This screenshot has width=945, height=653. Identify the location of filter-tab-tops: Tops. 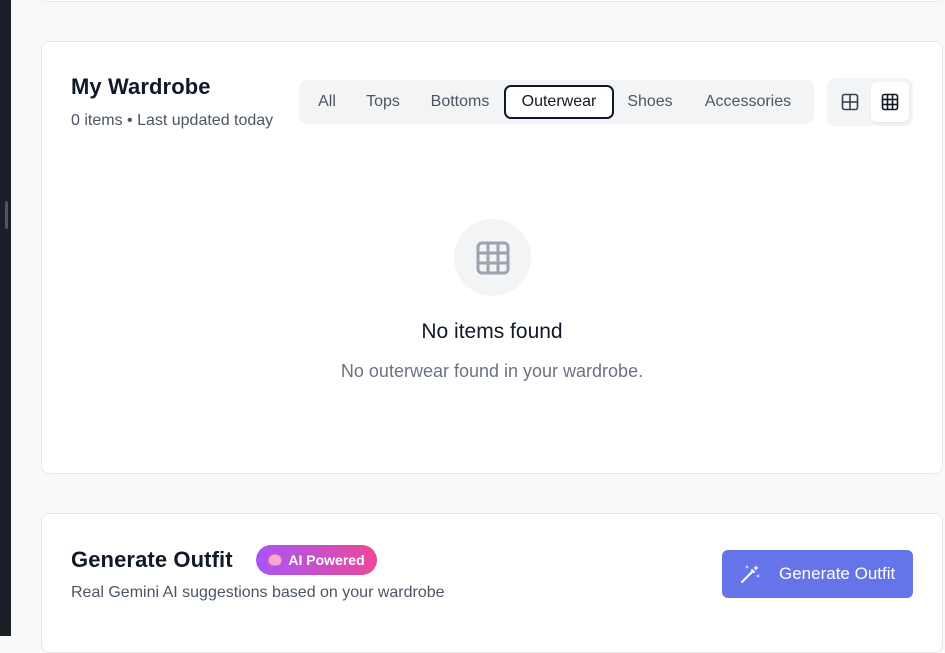
(383, 102).